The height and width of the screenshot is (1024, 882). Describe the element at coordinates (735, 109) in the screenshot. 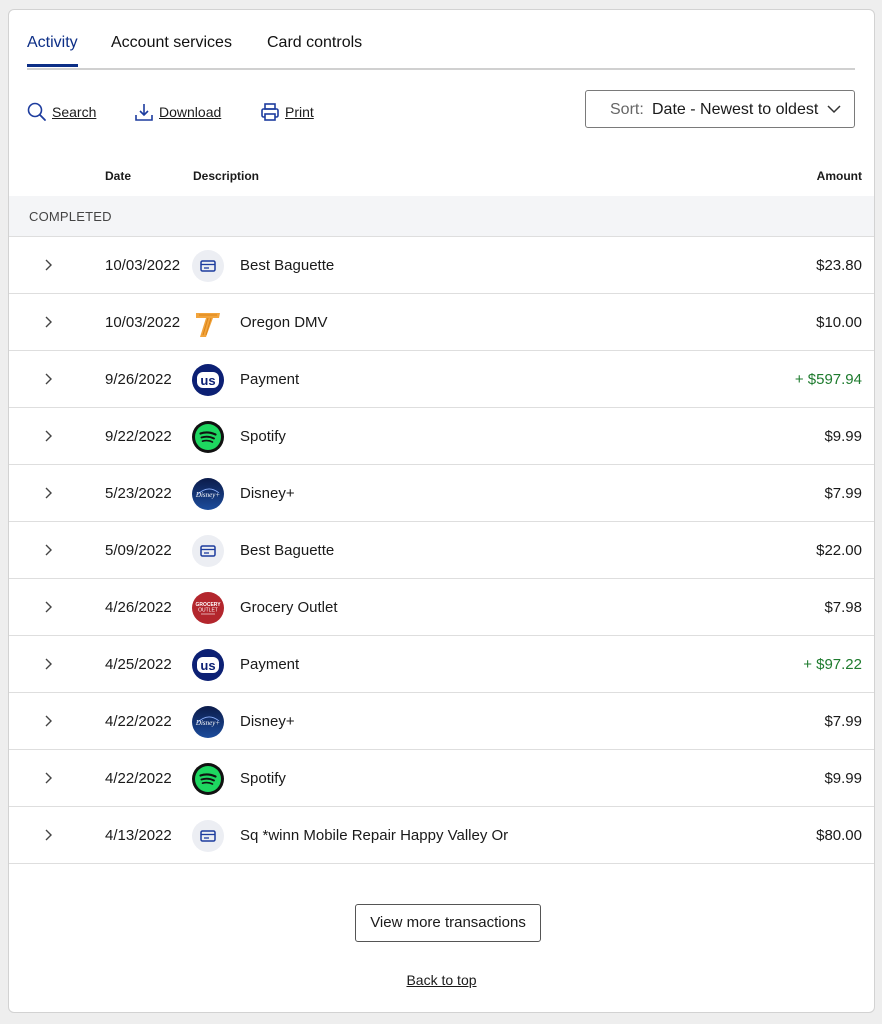

I see `sort-value: Date - Newest to oldest` at that location.